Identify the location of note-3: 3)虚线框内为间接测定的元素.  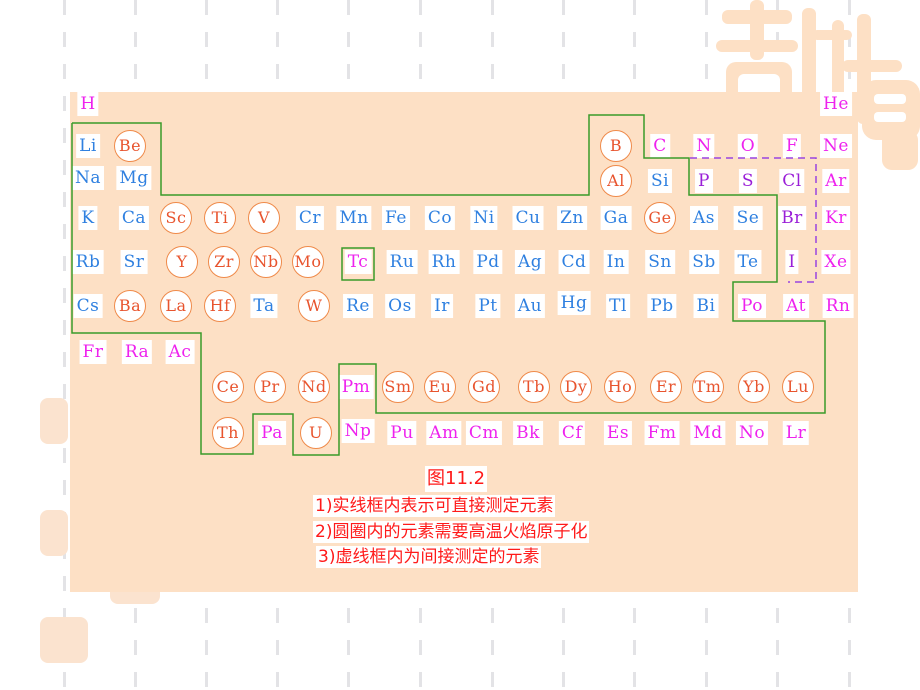
(429, 557).